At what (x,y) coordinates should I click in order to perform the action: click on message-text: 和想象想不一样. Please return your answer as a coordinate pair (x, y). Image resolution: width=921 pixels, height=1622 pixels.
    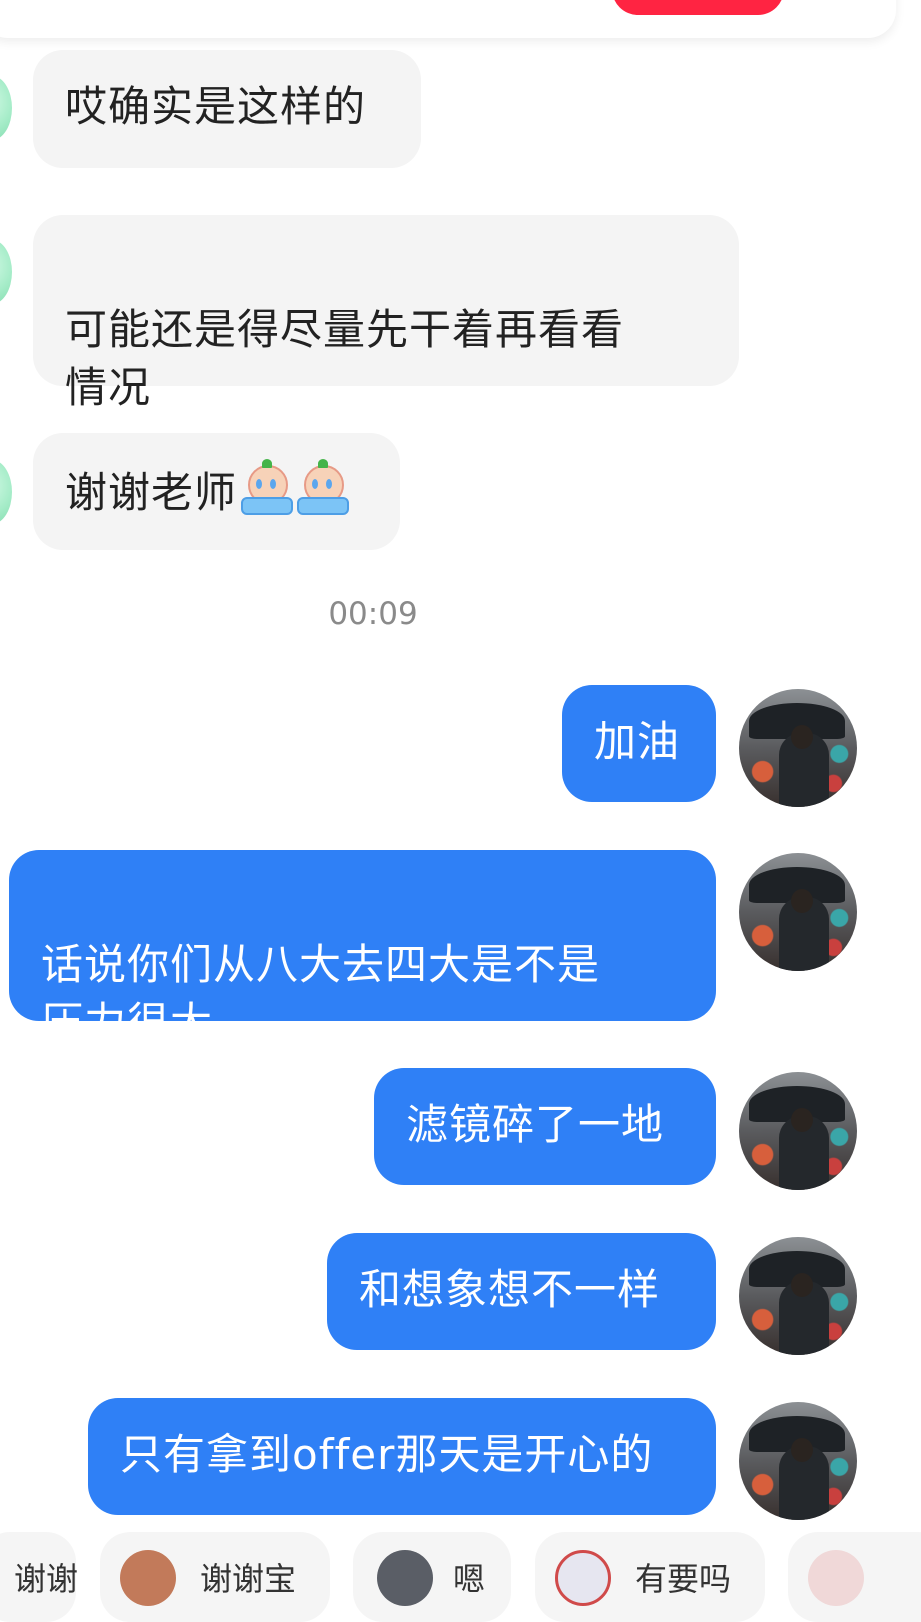
    Looking at the image, I should click on (510, 1289).